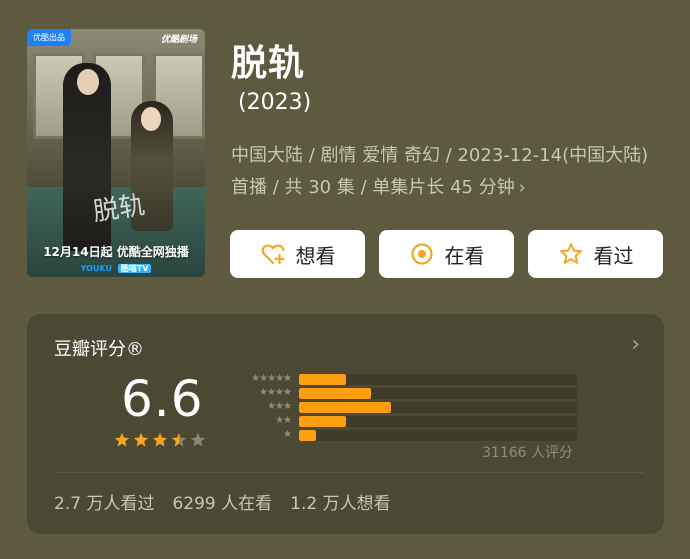 This screenshot has width=690, height=559. What do you see at coordinates (178, 40) in the screenshot?
I see `poster-badge-theater: 优酷剧场` at bounding box center [178, 40].